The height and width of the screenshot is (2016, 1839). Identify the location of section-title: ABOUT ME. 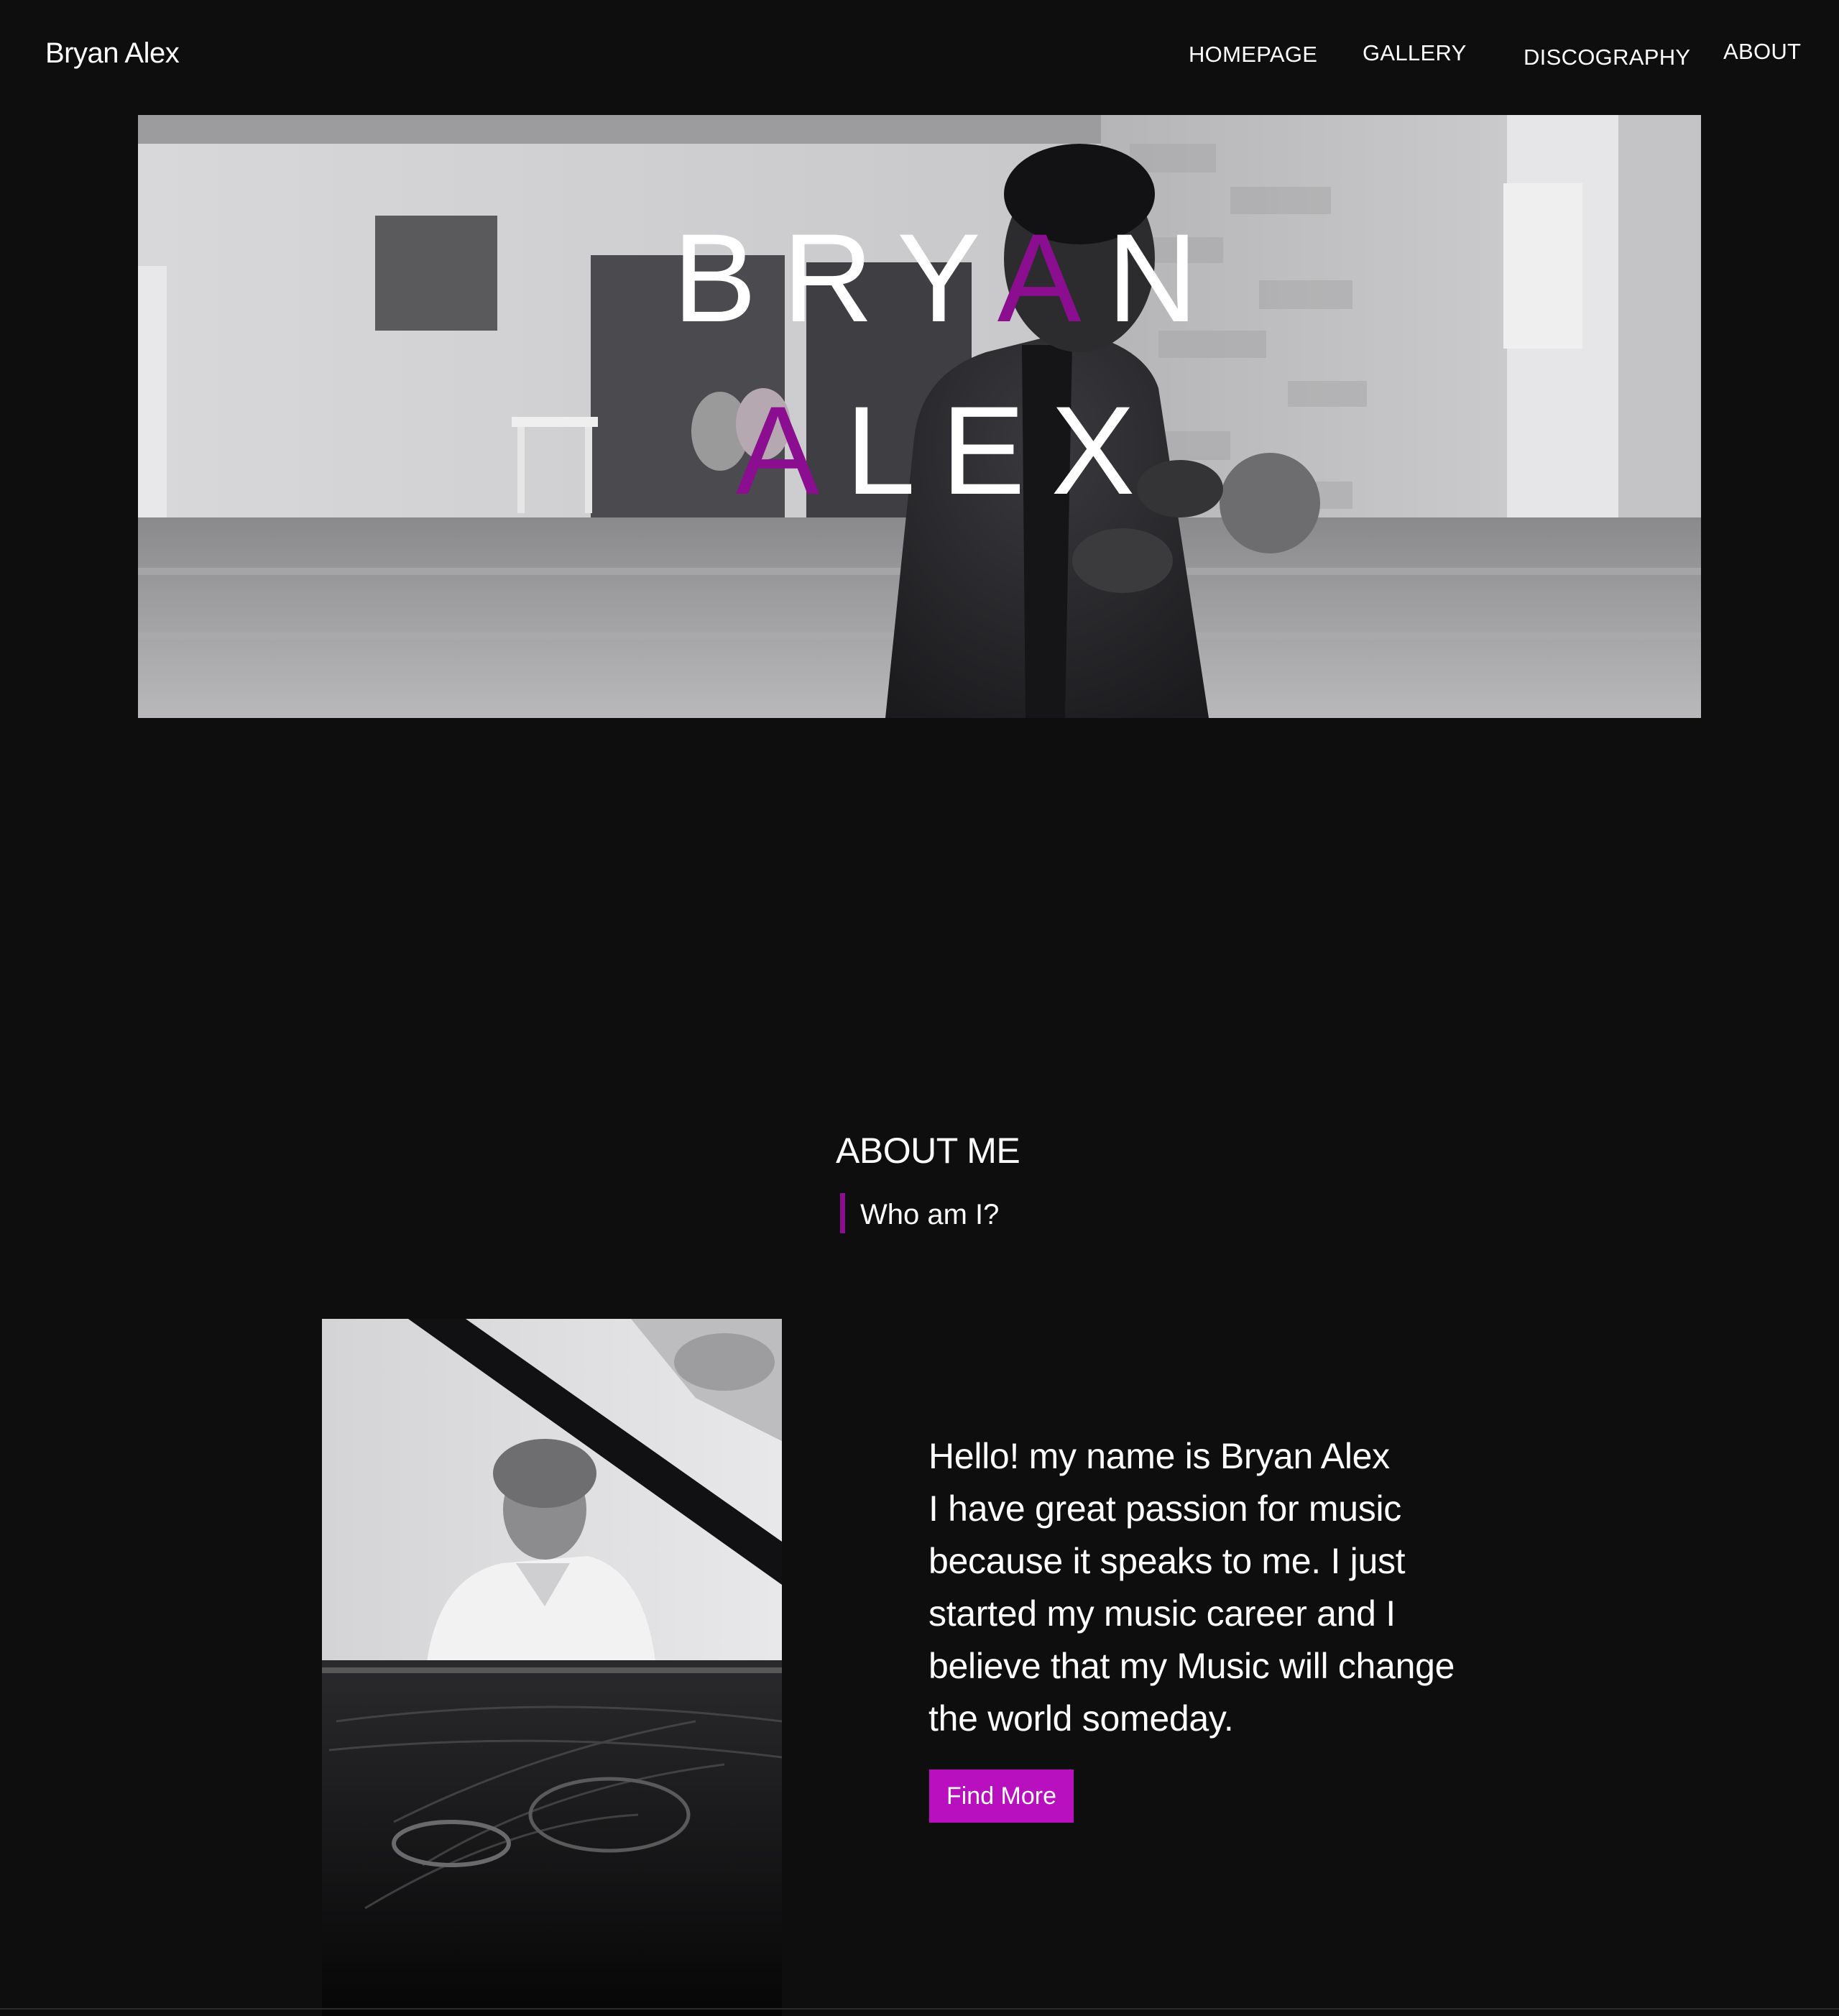
(928, 1151).